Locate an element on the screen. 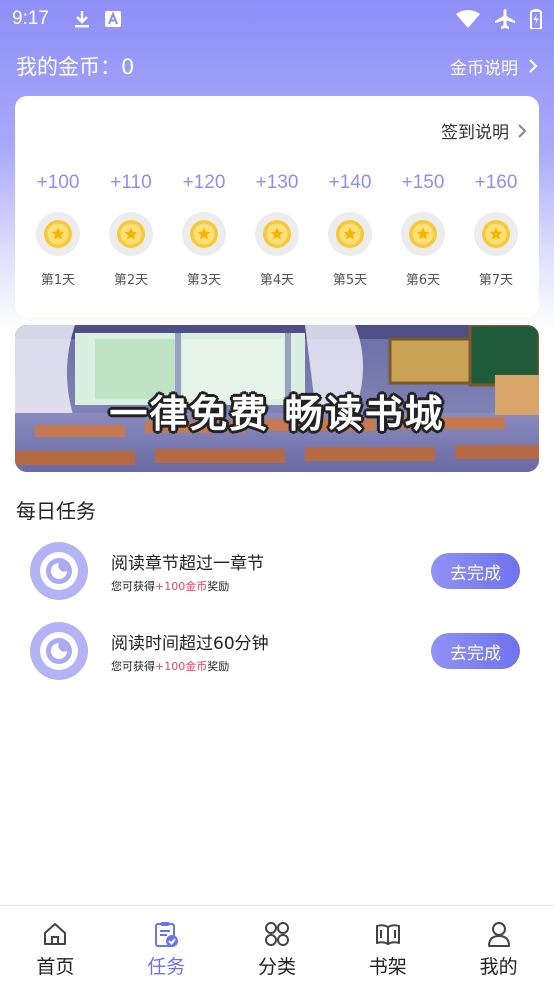 This screenshot has height=984, width=554. signin-day: +160 第7天 is located at coordinates (496, 230).